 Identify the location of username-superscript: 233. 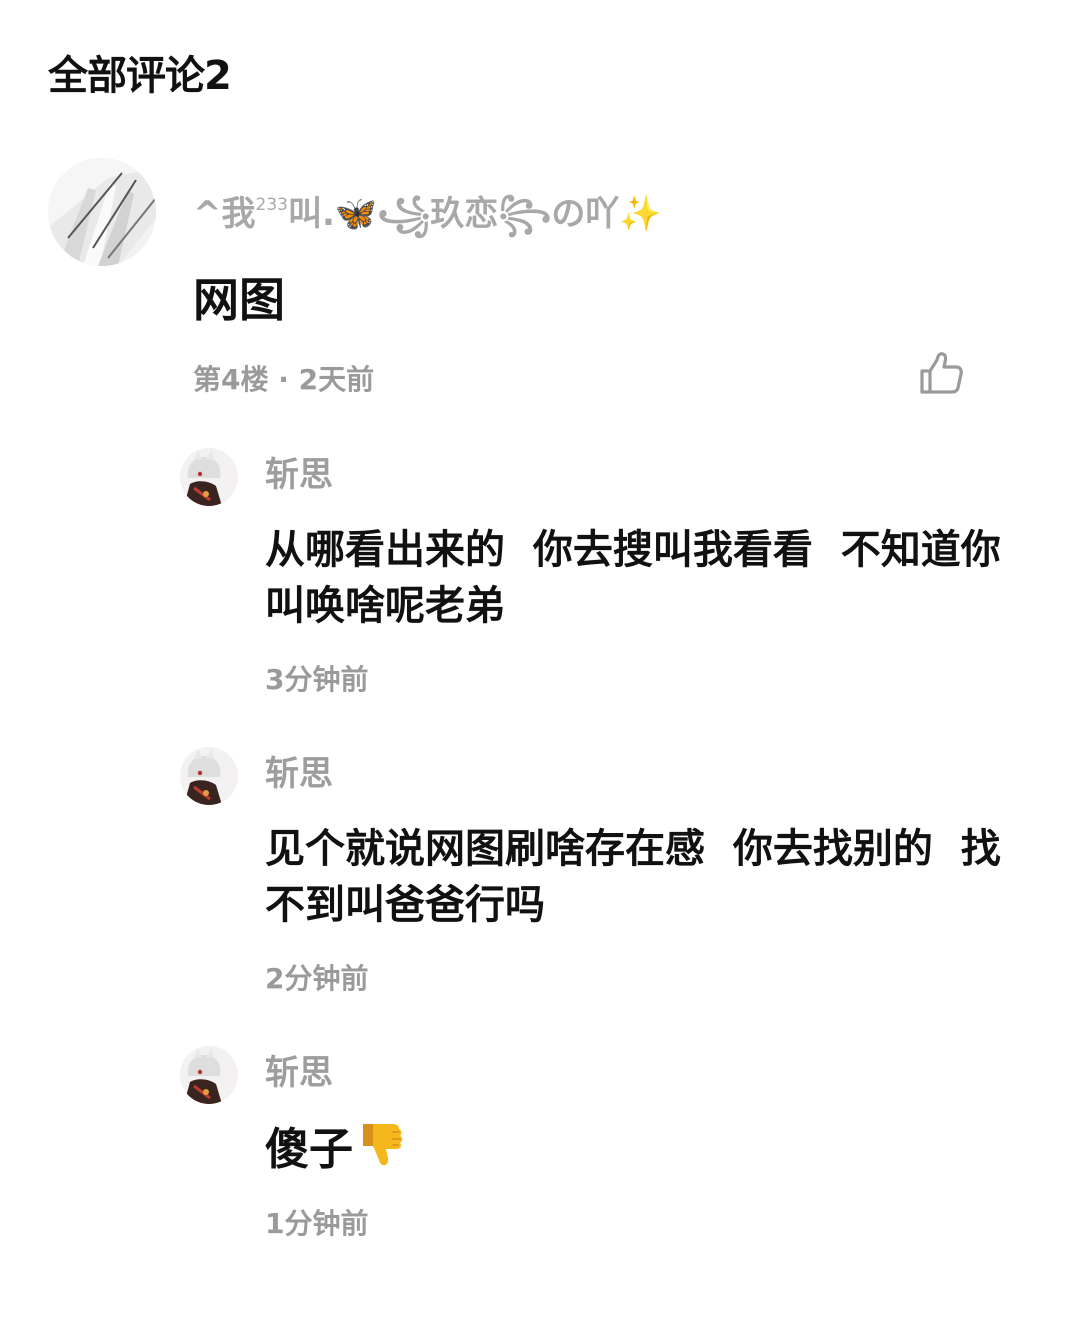
(271, 205).